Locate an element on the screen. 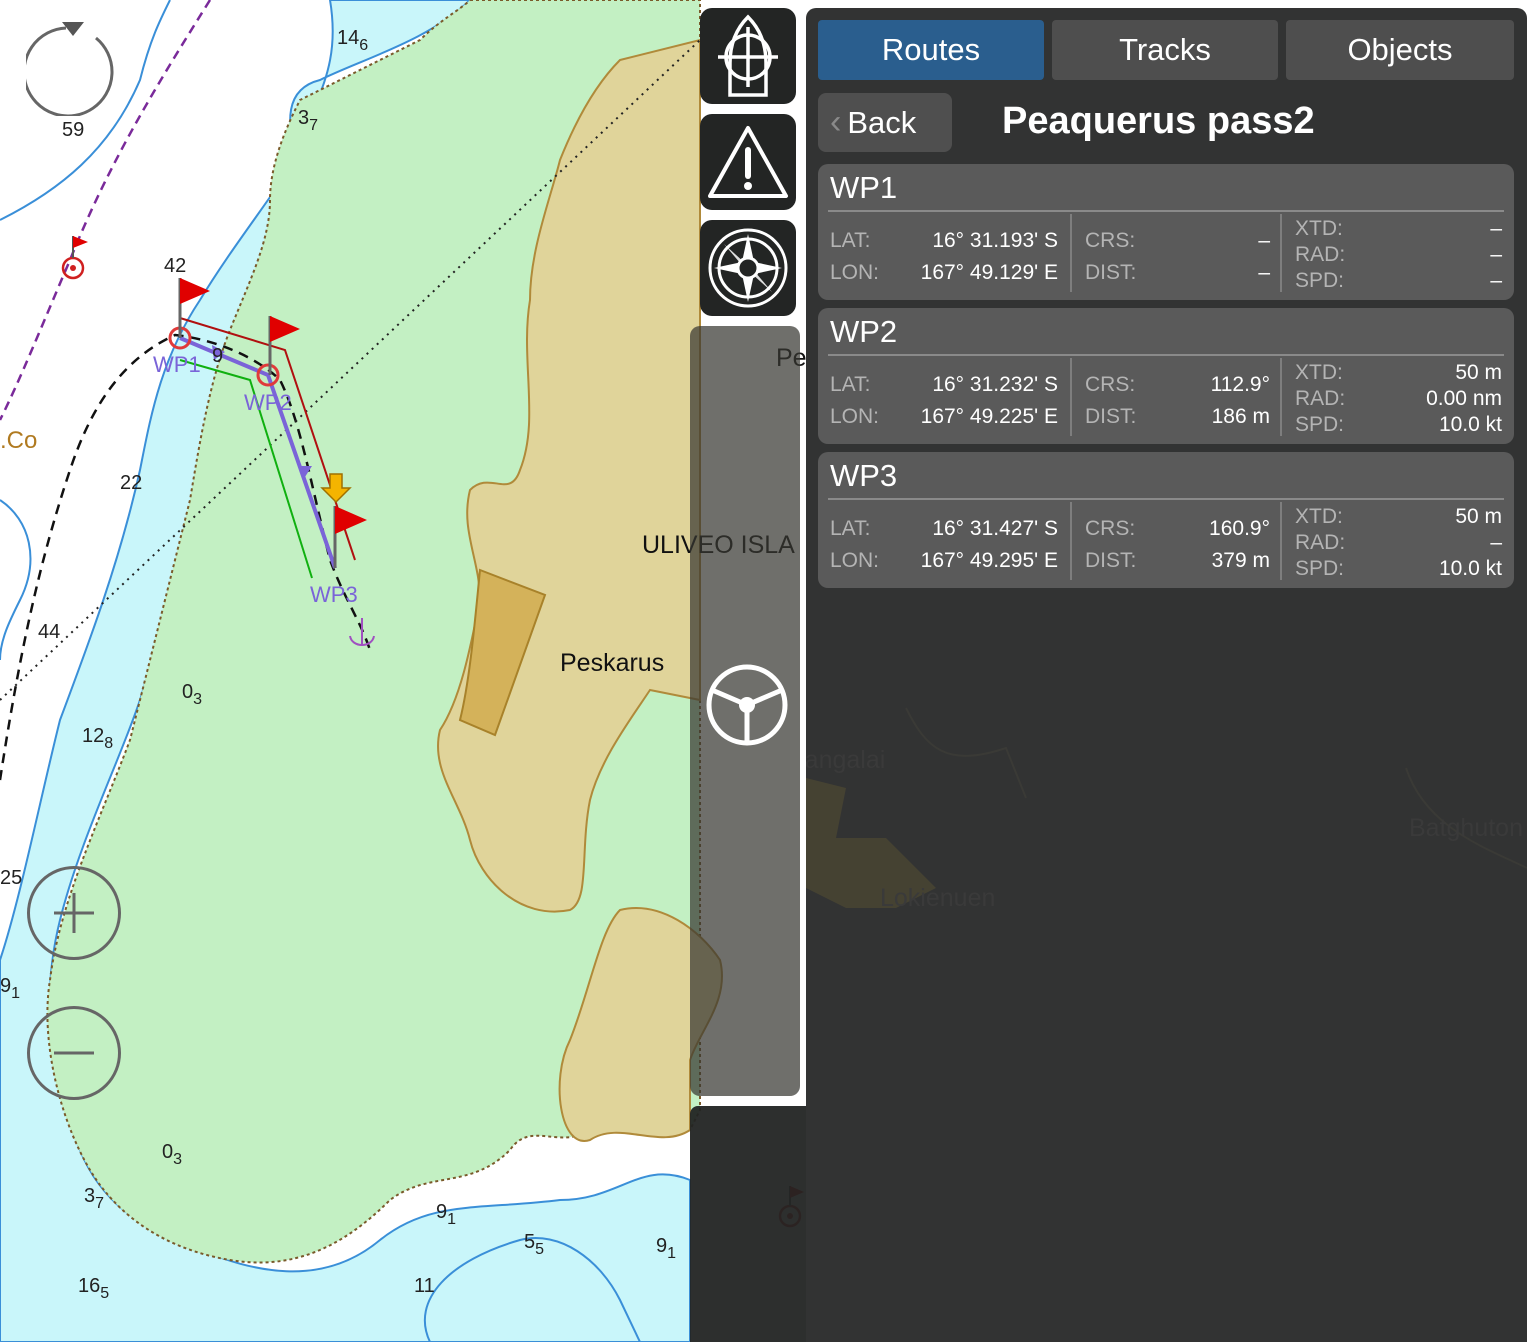 This screenshot has height=1342, width=1535. depth-sounding: 42 is located at coordinates (175, 266).